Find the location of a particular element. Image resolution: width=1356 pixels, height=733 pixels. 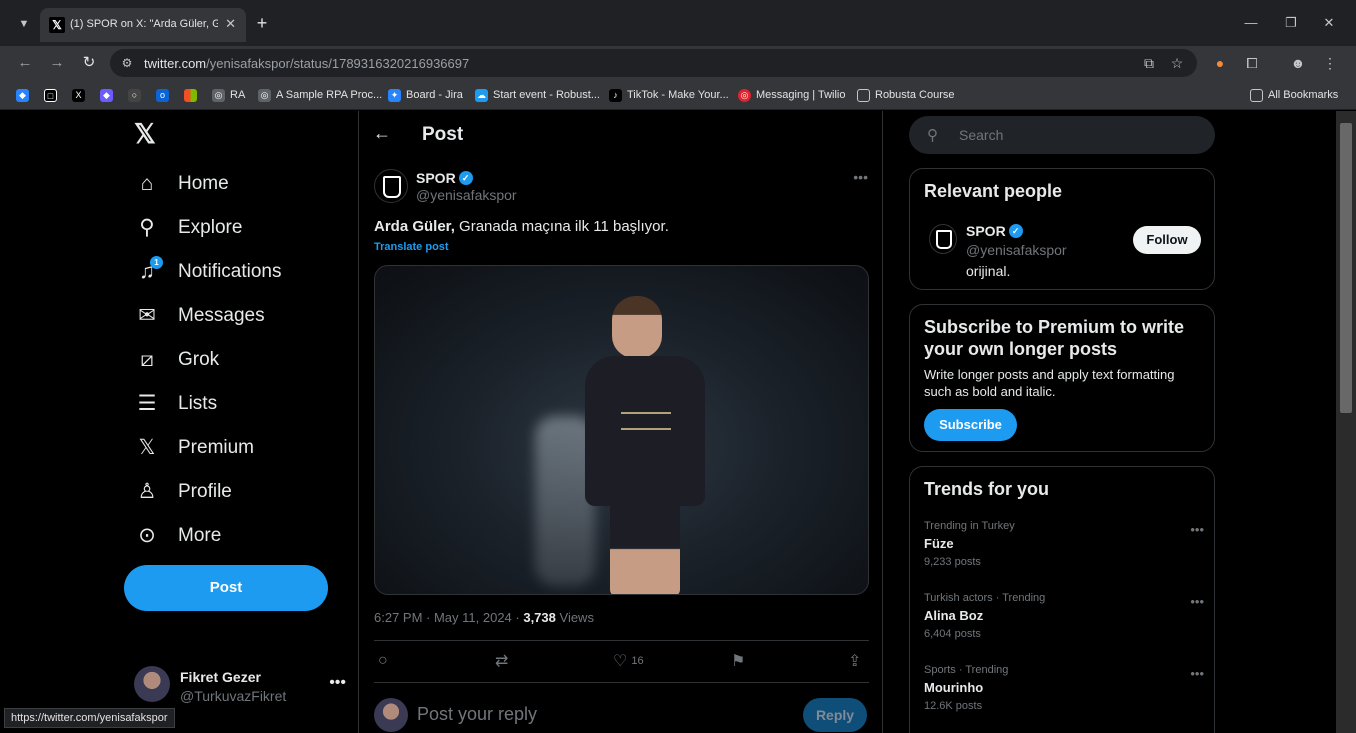

translate-post-link: Translate post is located at coordinates (411, 247).